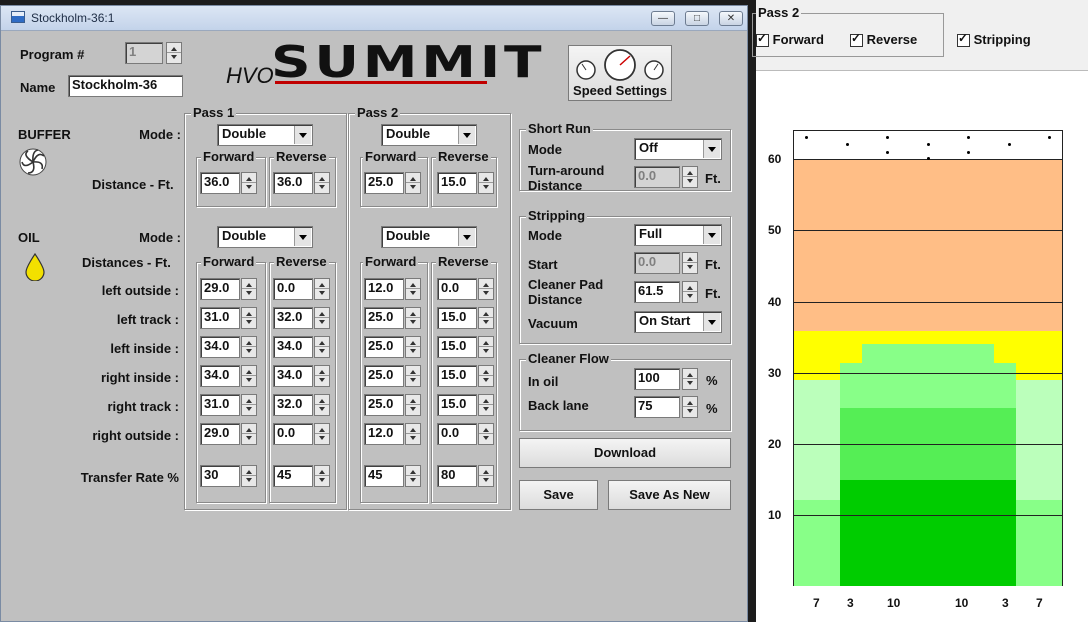  Describe the element at coordinates (775, 373) in the screenshot. I see `y-tick-label: 30` at that location.